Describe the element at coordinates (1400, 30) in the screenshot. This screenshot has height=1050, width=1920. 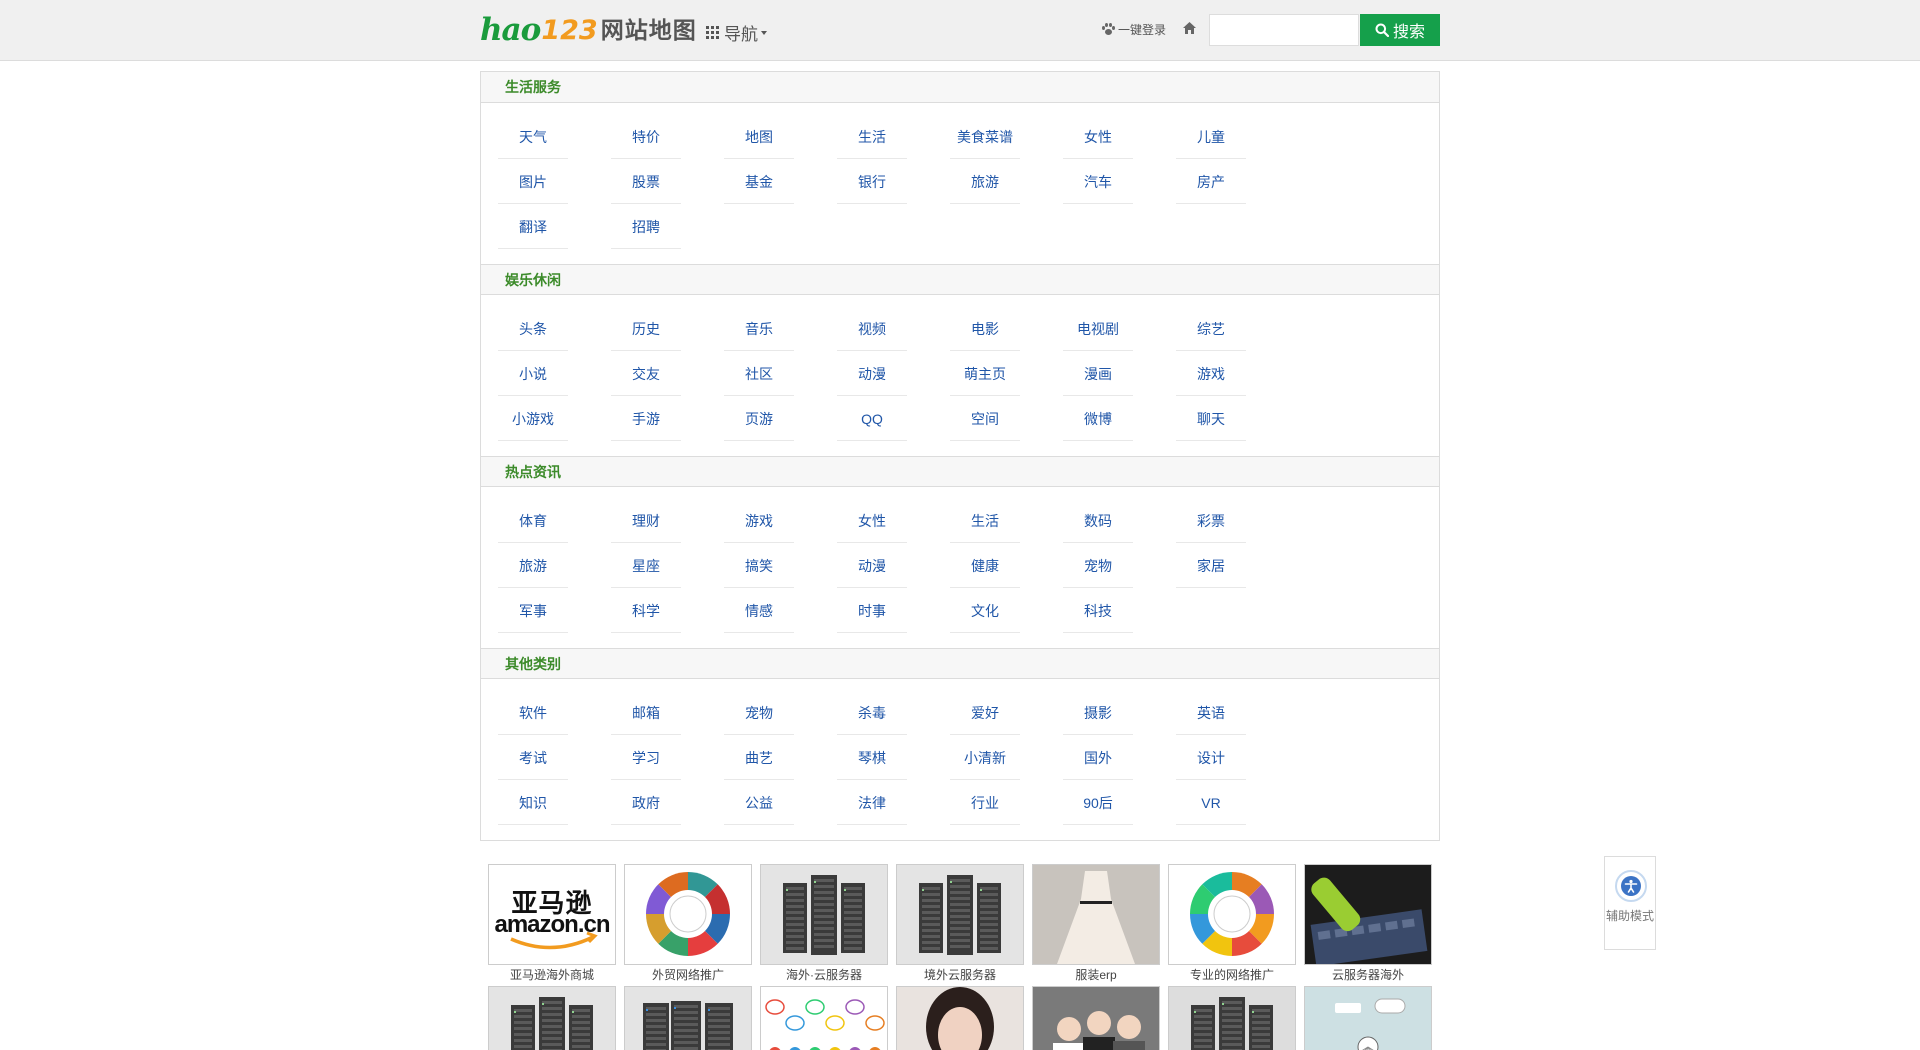
I see `search-button: 搜索` at that location.